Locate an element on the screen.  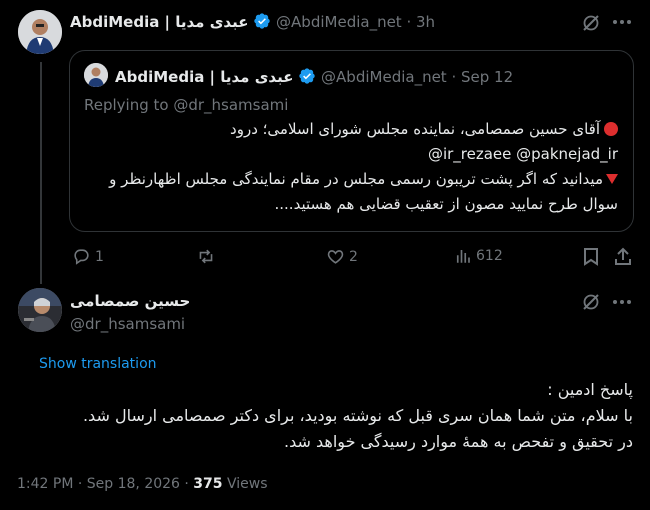
share-icon is located at coordinates (623, 256).